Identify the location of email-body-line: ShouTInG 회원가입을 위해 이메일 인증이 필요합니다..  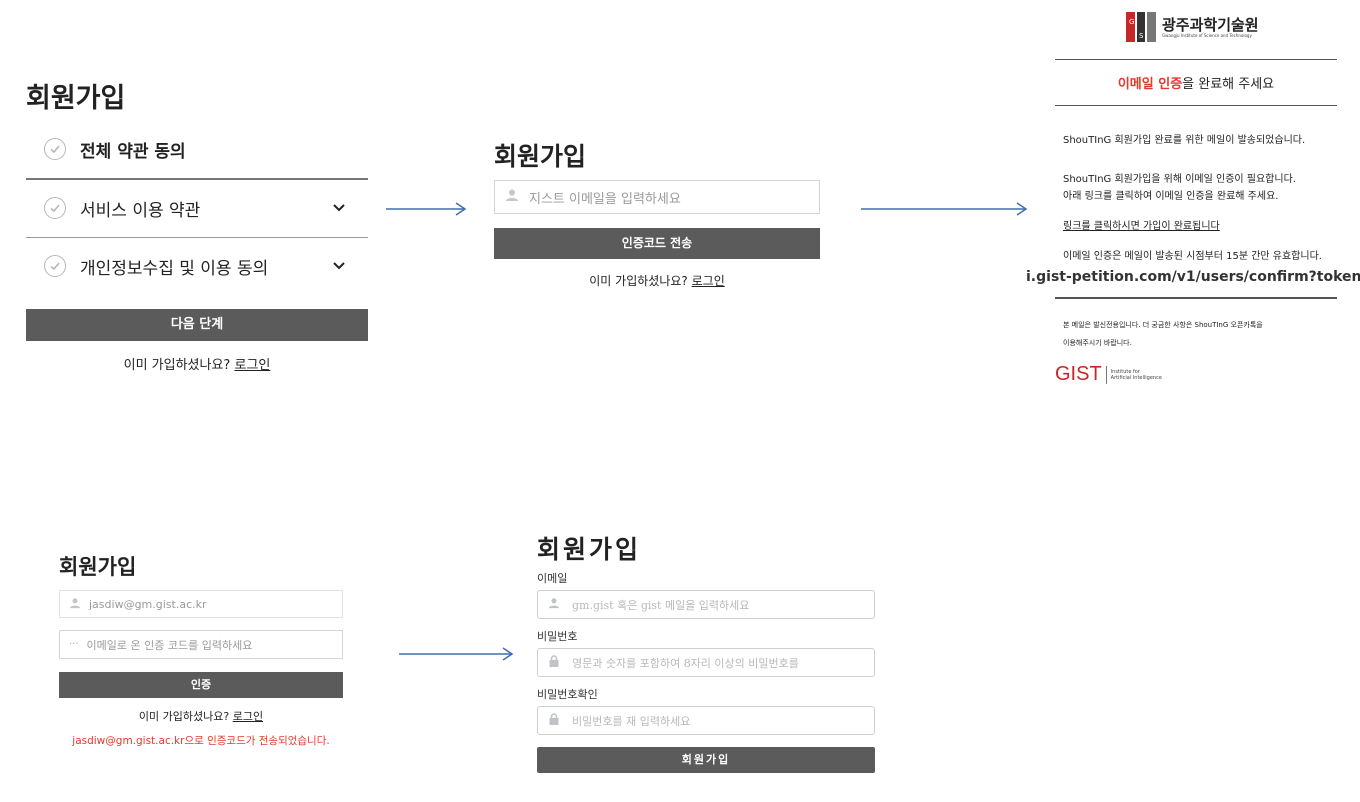
(1179, 179).